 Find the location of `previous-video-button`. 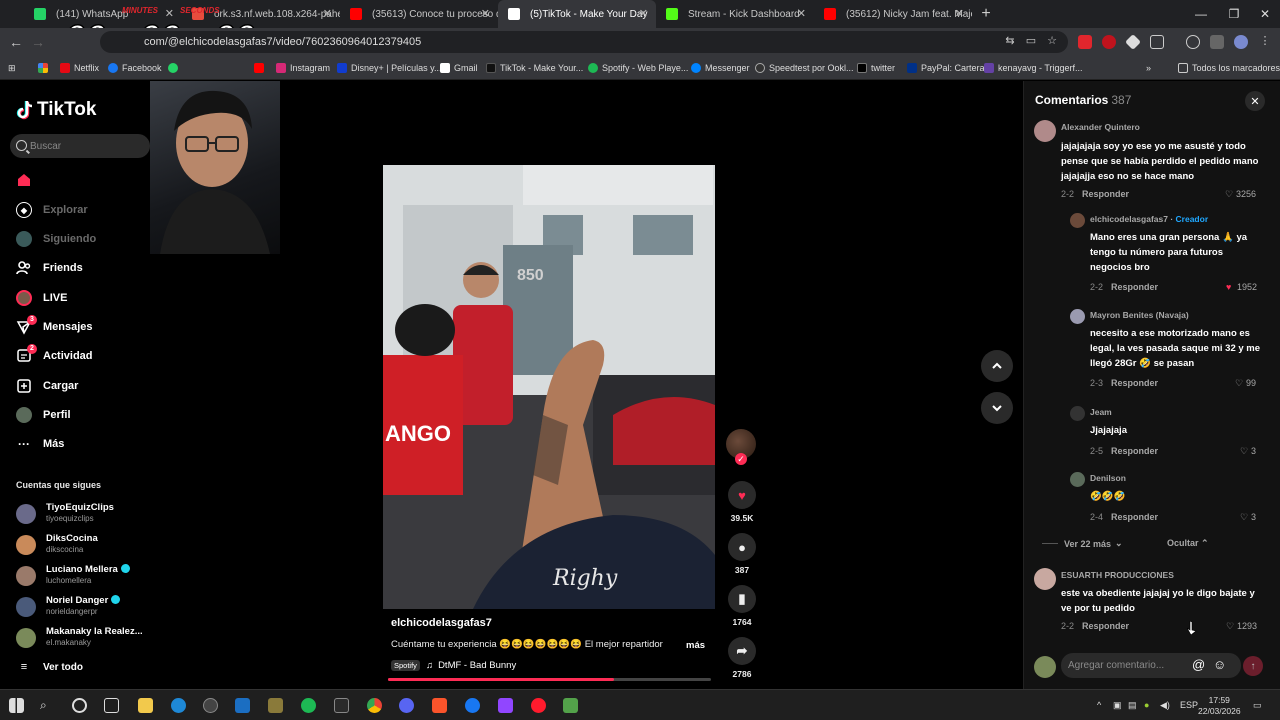

previous-video-button is located at coordinates (997, 366).